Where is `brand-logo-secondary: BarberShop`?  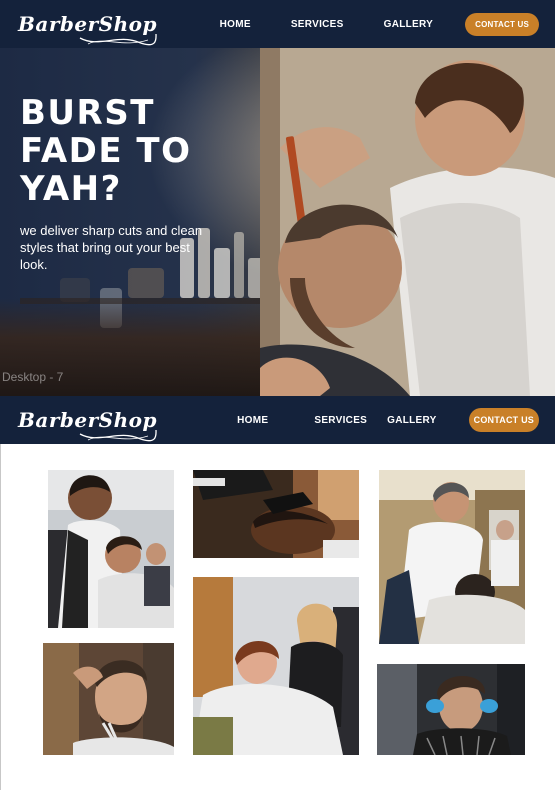
brand-logo-secondary: BarberShop is located at coordinates (87, 425).